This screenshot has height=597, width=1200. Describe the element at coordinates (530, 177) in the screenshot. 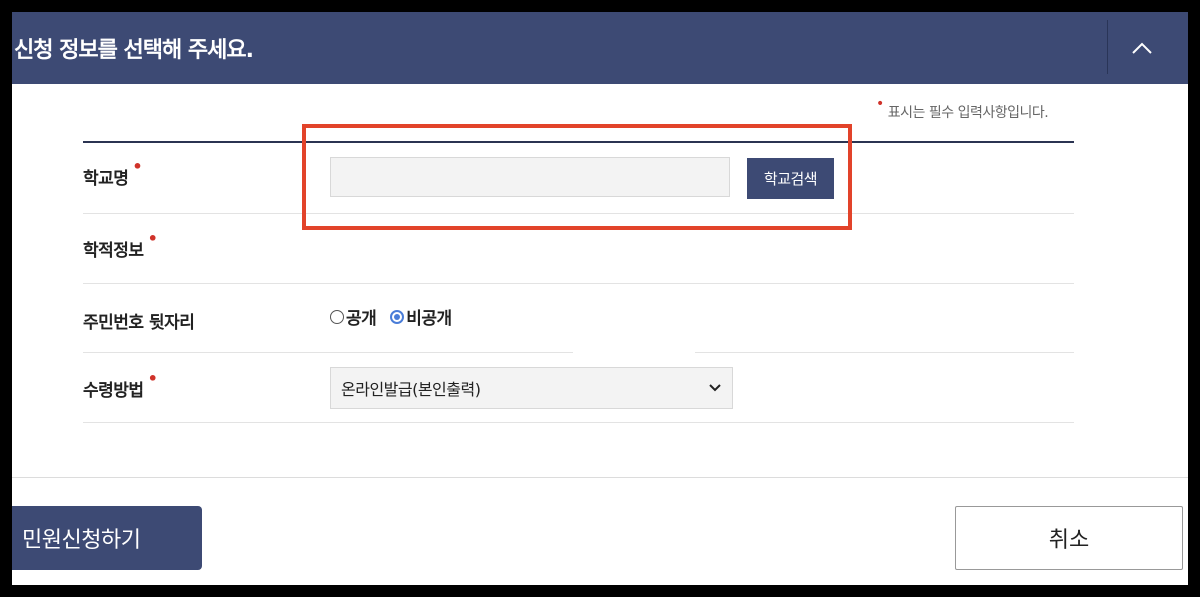

I see `school-name-input` at that location.